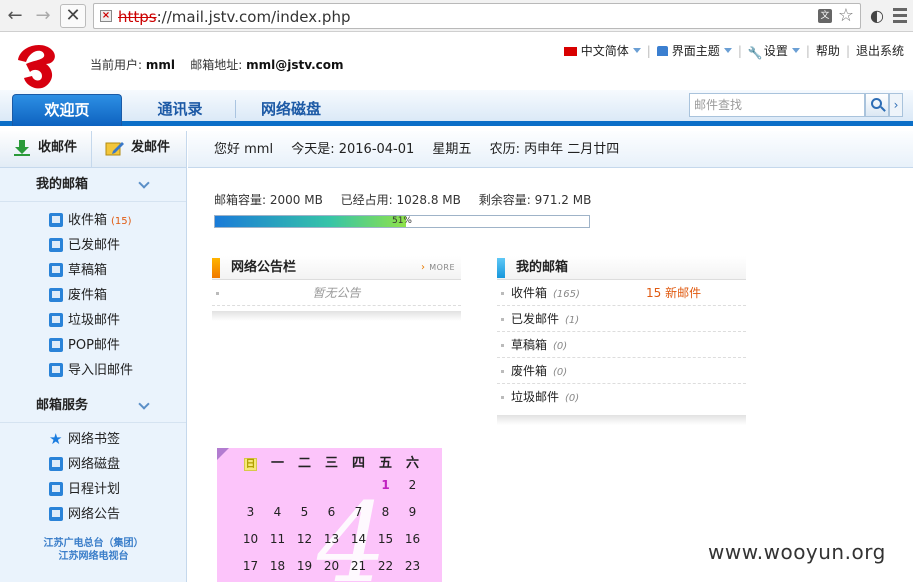 The image size is (913, 582). Describe the element at coordinates (385, 515) in the screenshot. I see `calendar-day: 8` at that location.